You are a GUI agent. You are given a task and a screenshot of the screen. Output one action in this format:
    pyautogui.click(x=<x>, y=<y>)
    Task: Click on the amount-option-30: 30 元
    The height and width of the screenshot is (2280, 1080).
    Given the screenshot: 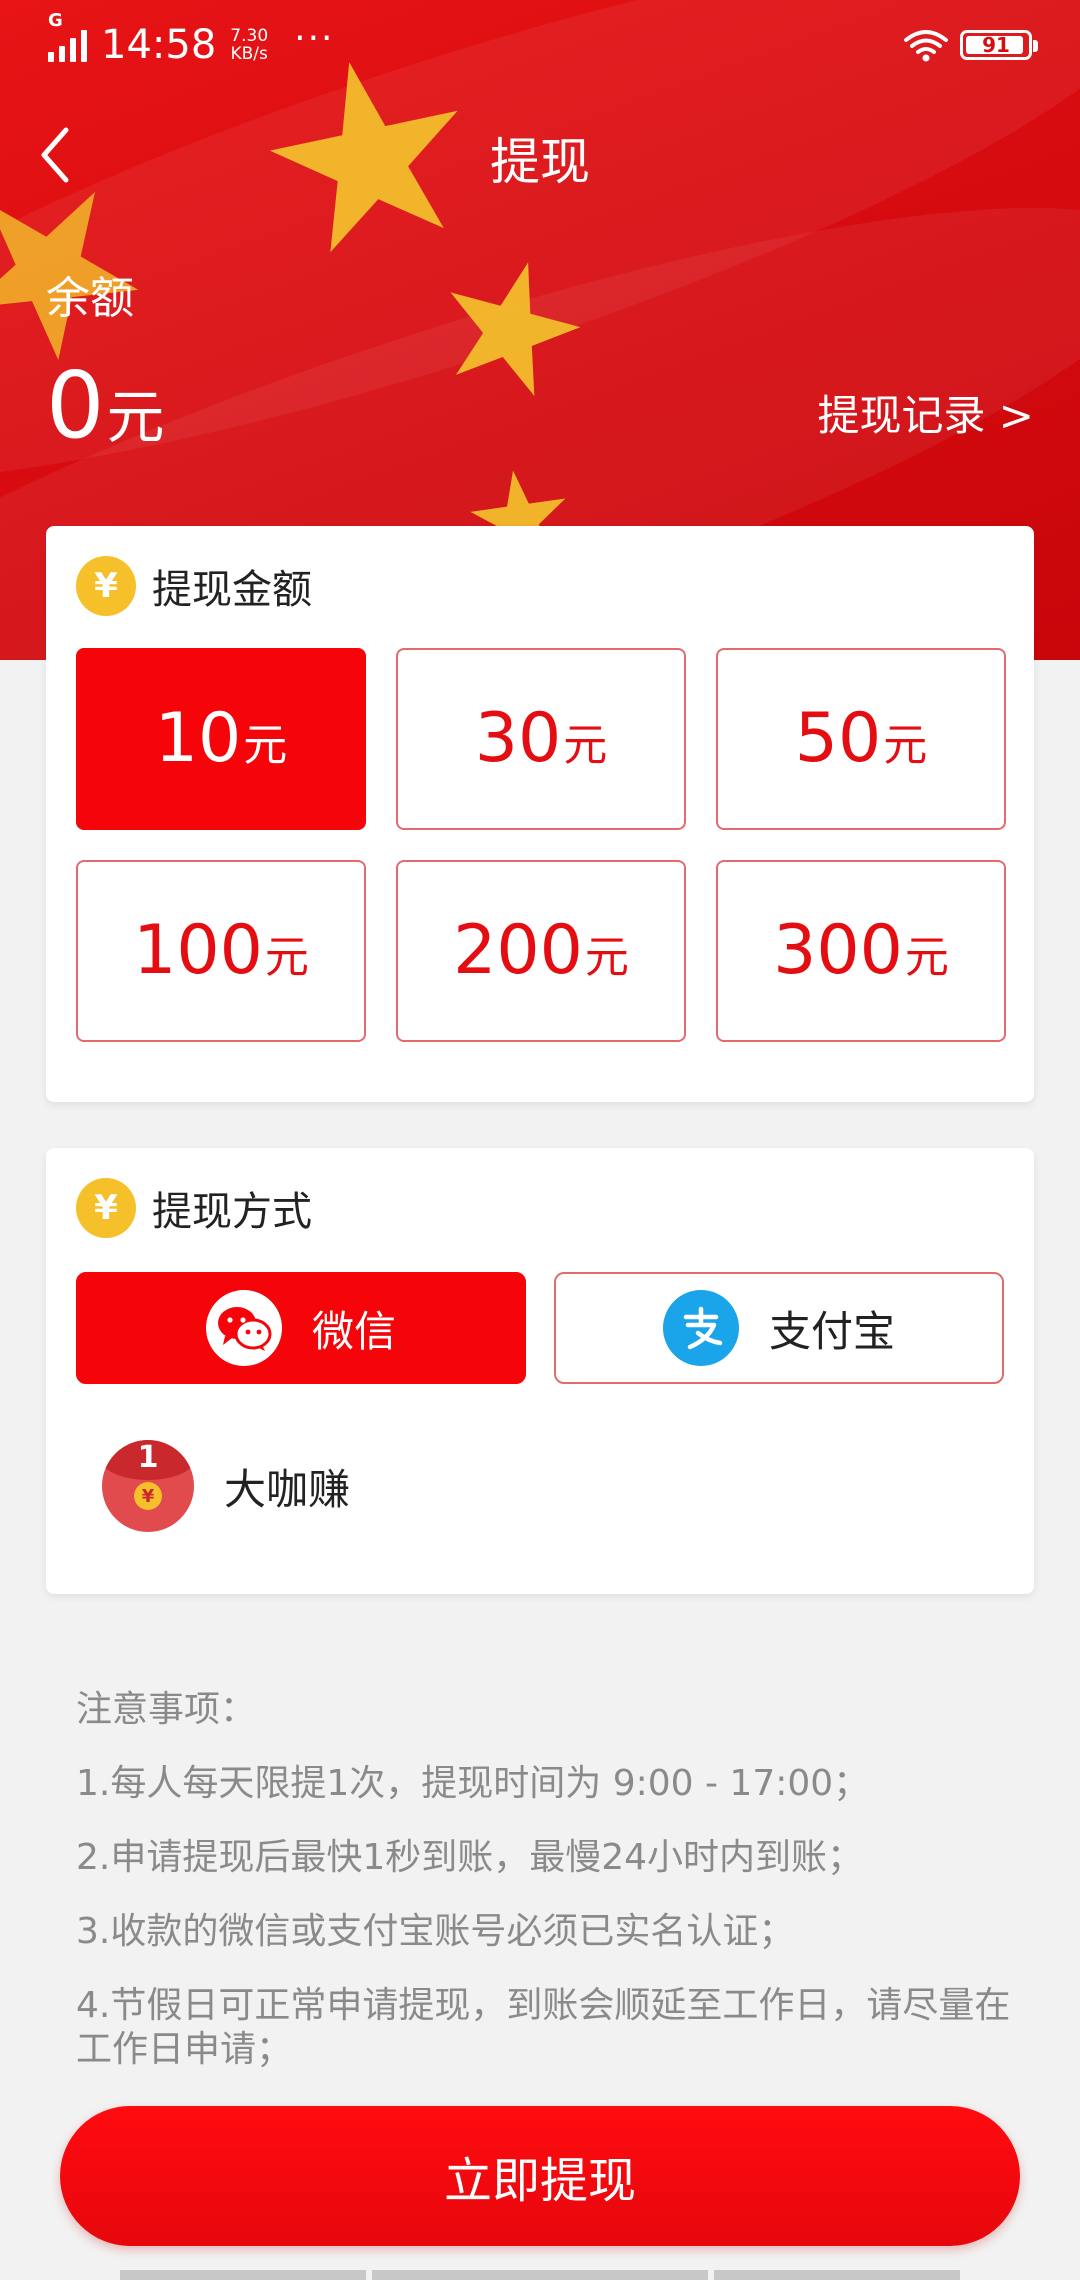 What is the action you would take?
    pyautogui.click(x=541, y=739)
    